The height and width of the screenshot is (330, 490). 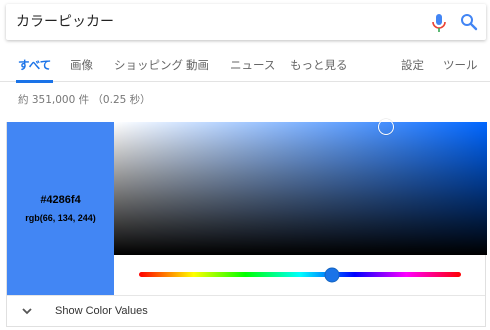 What do you see at coordinates (60, 218) in the screenshot?
I see `rgb-value: rgb(66, 134, 244)` at bounding box center [60, 218].